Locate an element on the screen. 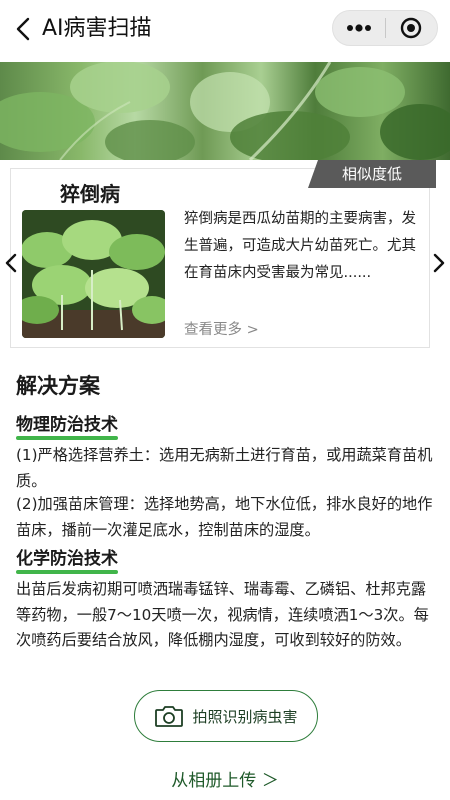  close-button is located at coordinates (411, 28).